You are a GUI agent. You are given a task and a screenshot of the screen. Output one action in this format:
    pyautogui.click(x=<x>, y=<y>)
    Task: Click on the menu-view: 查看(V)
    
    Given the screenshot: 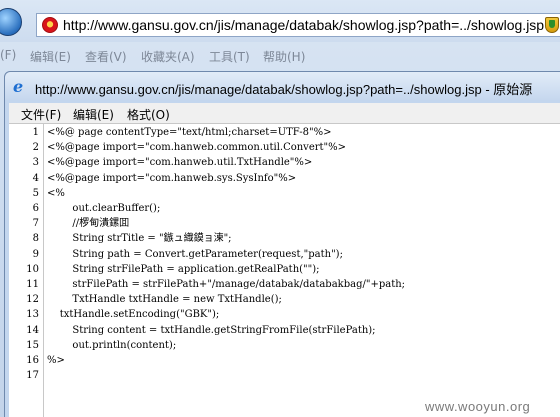 What is the action you would take?
    pyautogui.click(x=106, y=56)
    